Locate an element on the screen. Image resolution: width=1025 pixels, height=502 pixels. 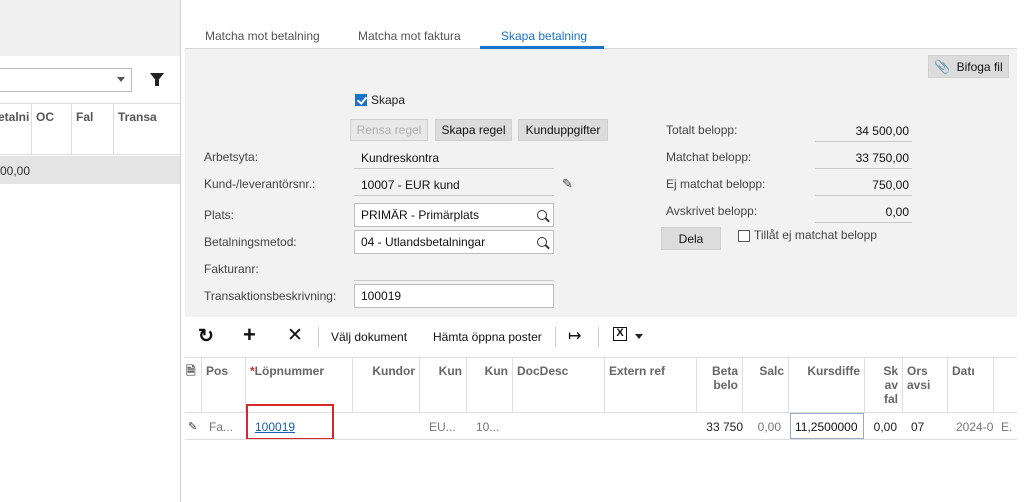
unmatched-amount-value: 750,00 is located at coordinates (890, 185).